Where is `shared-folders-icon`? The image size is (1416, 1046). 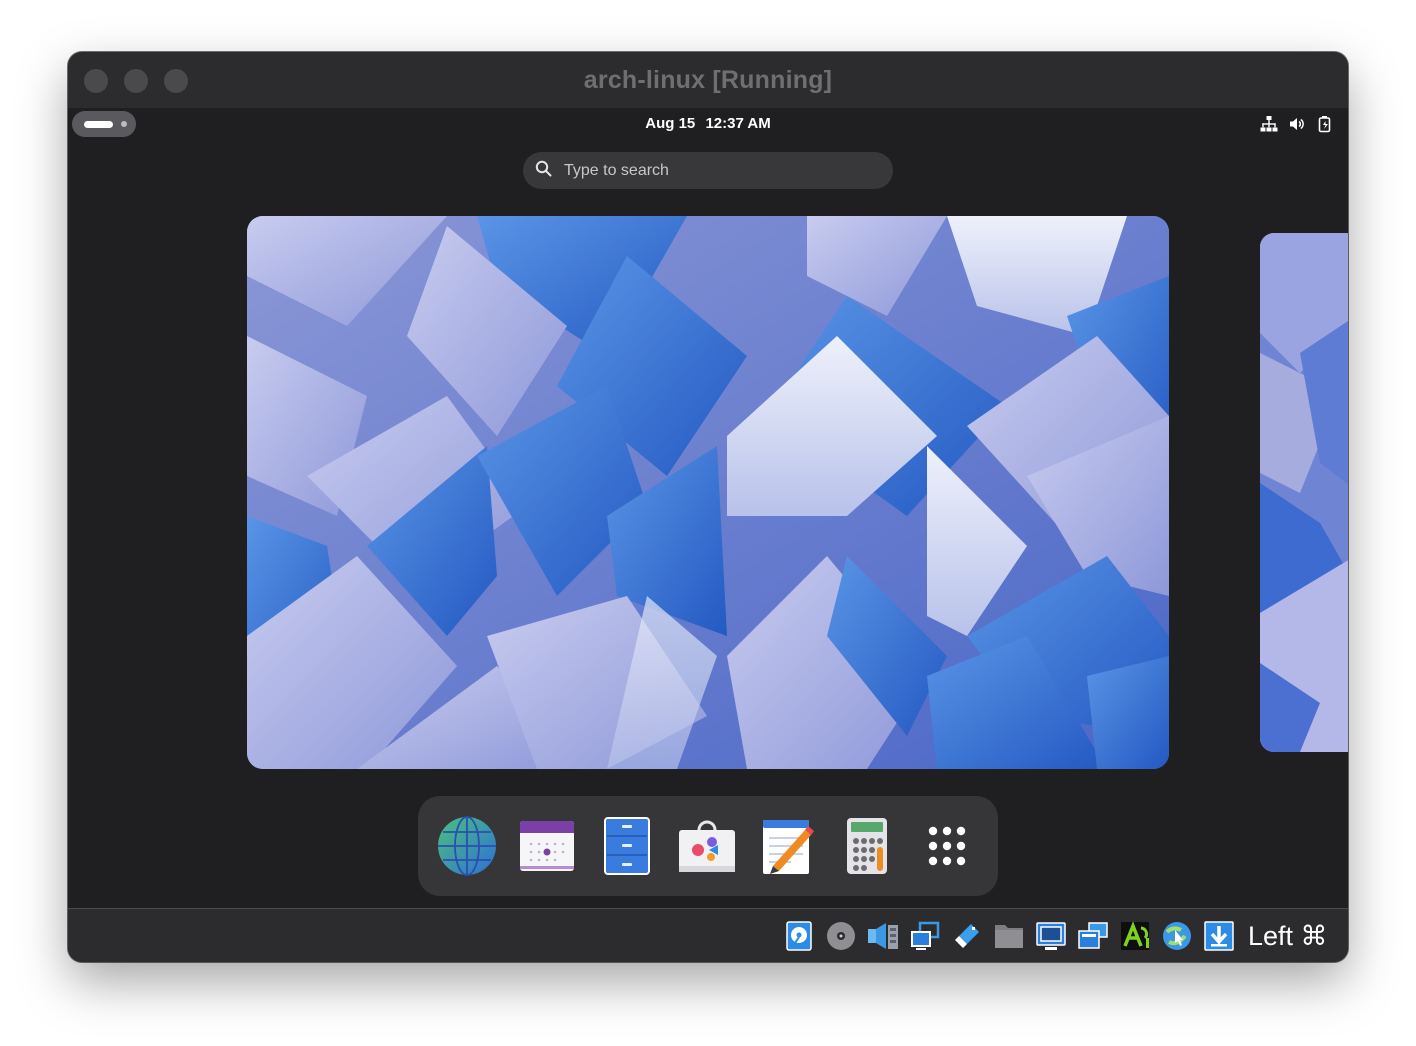
shared-folders-icon is located at coordinates (1009, 936).